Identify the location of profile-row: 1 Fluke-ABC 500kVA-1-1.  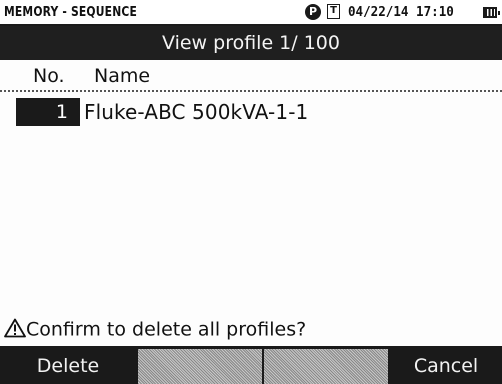
(251, 112).